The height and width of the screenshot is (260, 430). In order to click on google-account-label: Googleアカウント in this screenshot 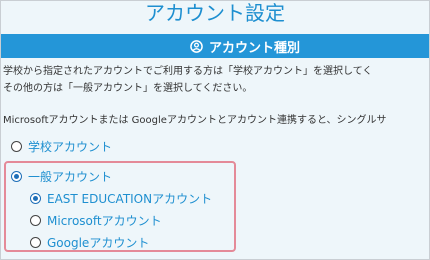, I will do `click(98, 243)`.